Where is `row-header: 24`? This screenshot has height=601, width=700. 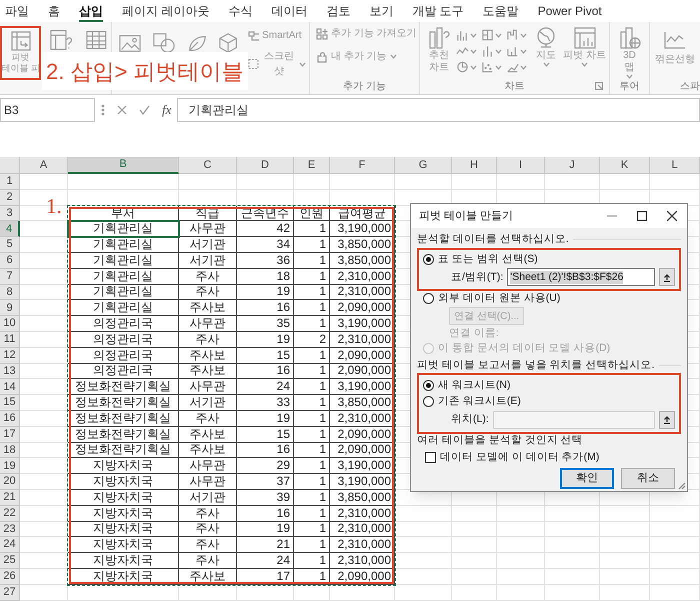
row-header: 24 is located at coordinates (10, 545).